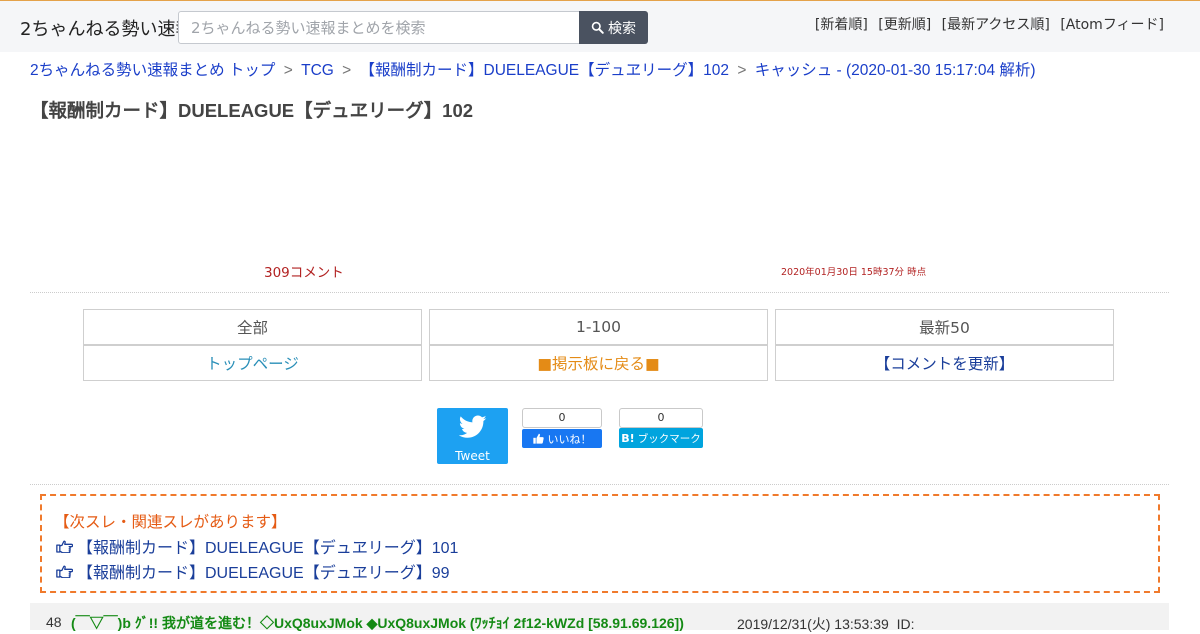 The image size is (1200, 634). I want to click on search-icon, so click(597, 27).